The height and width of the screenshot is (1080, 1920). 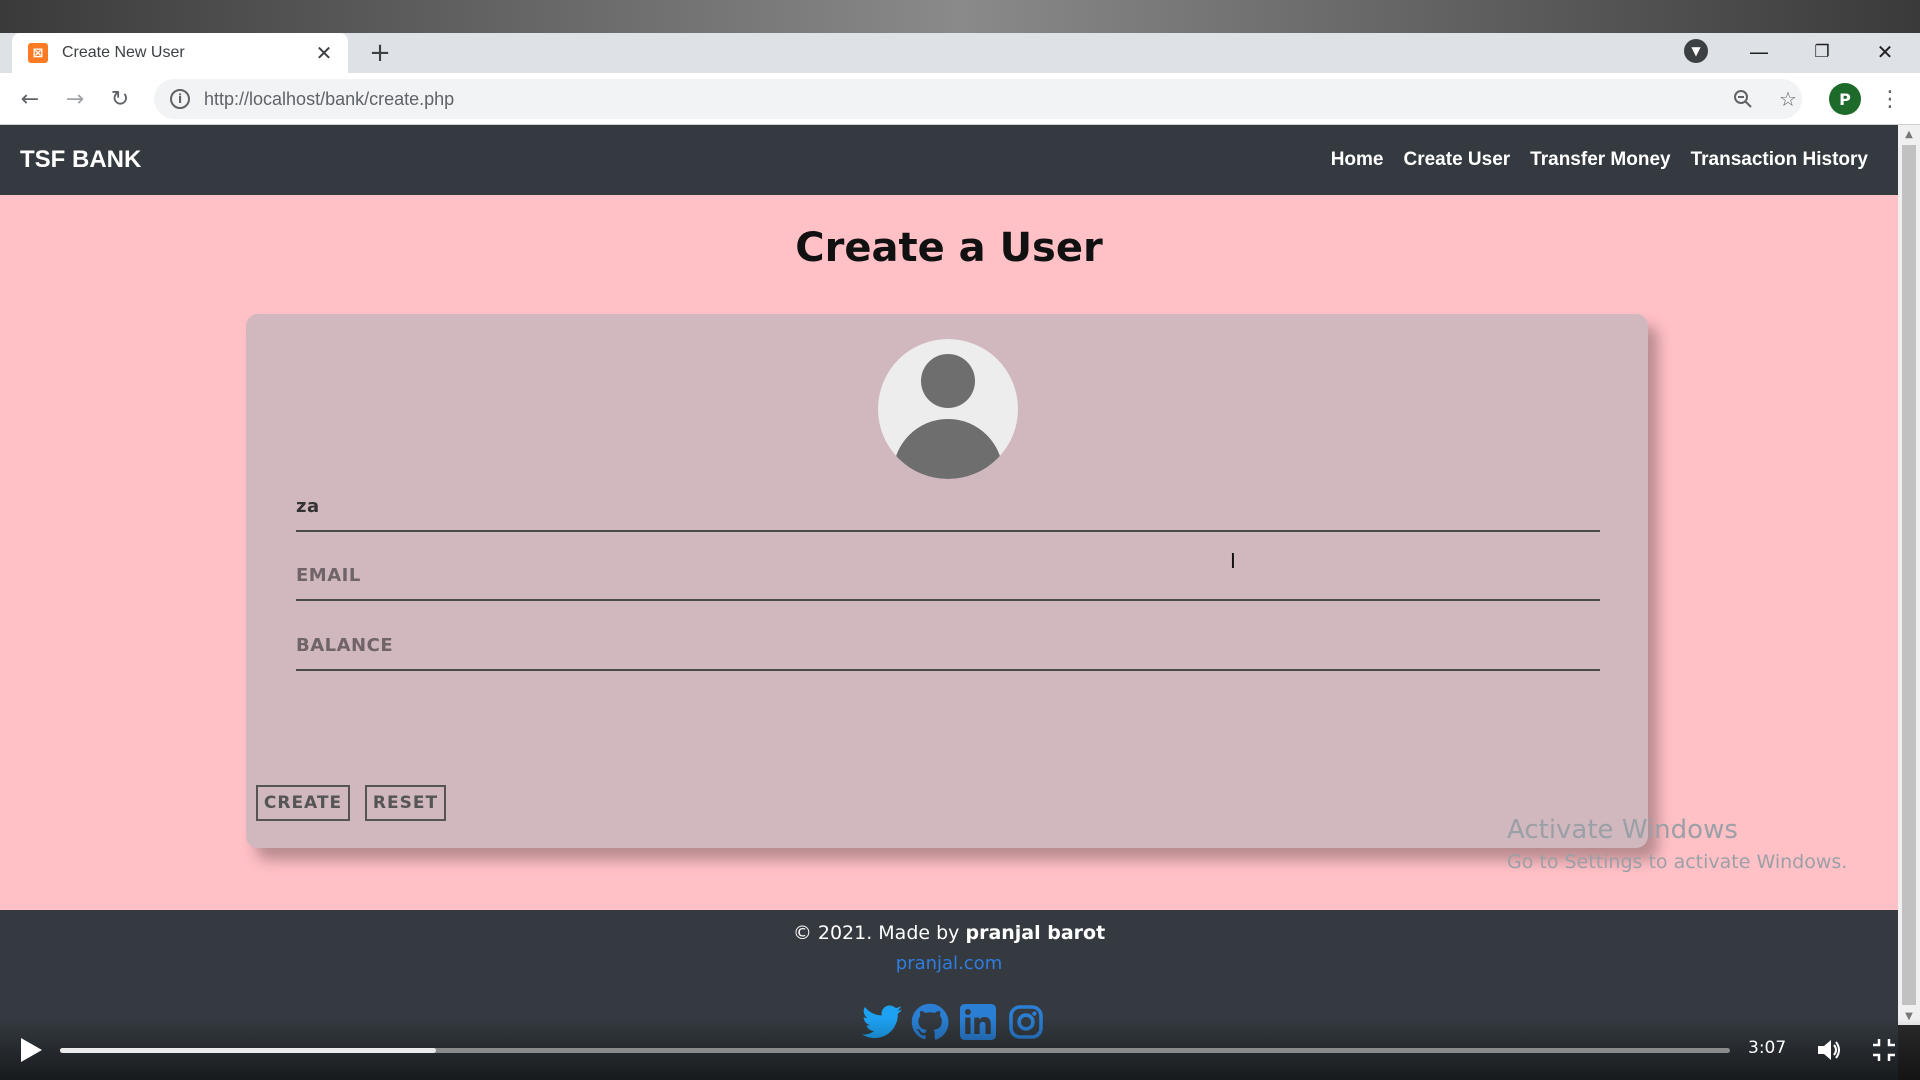 I want to click on name-field, so click(x=948, y=507).